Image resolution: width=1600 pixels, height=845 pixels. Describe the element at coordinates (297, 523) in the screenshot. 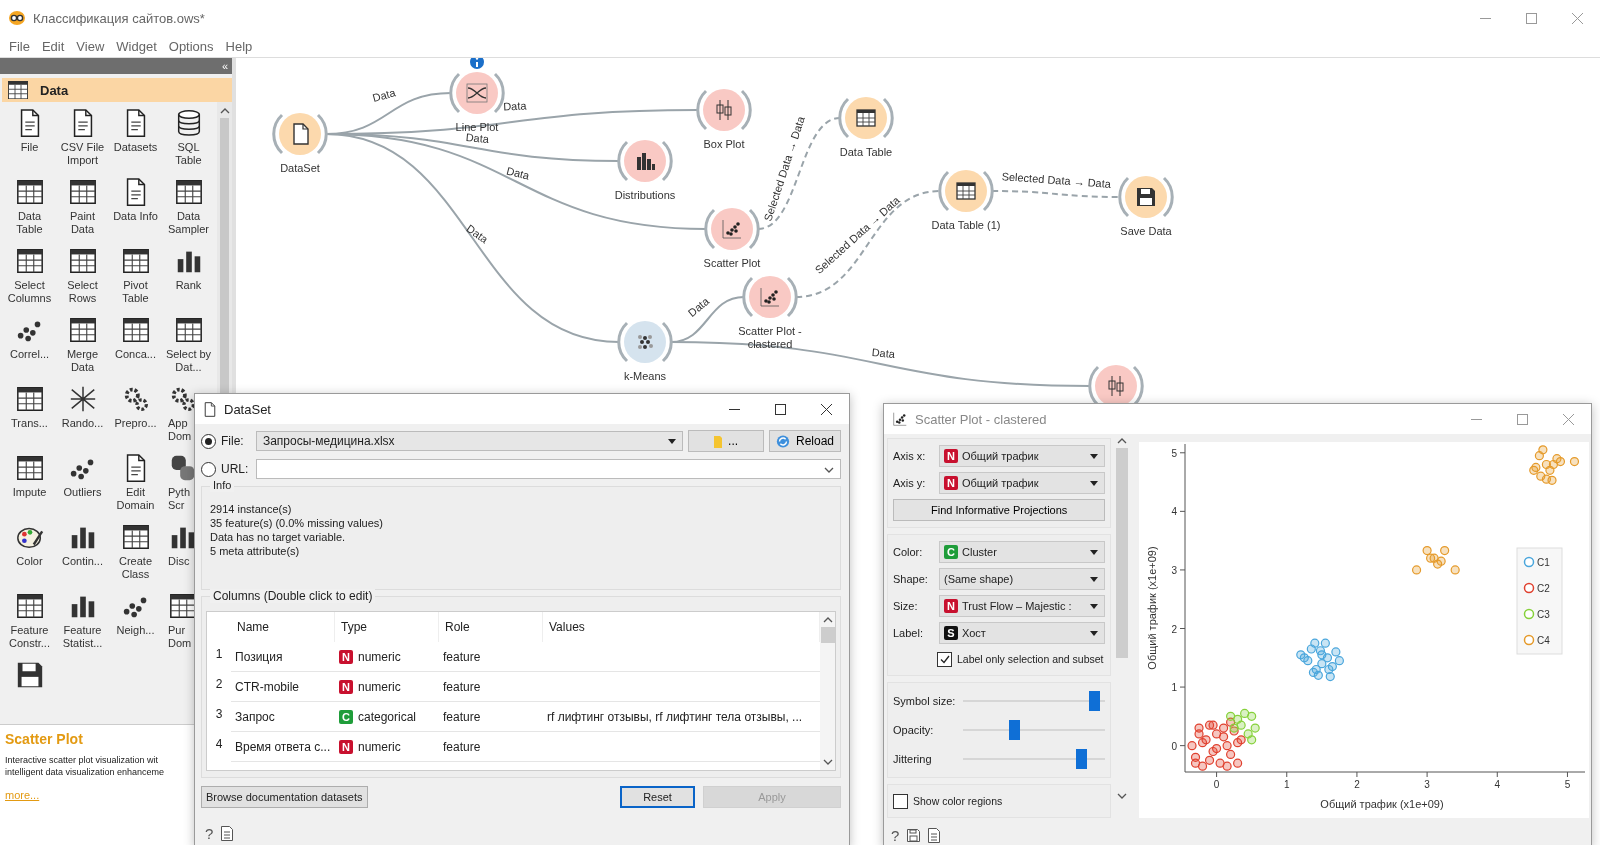

I see `info-text: 35 feature(s) (0.0% missing values)` at that location.